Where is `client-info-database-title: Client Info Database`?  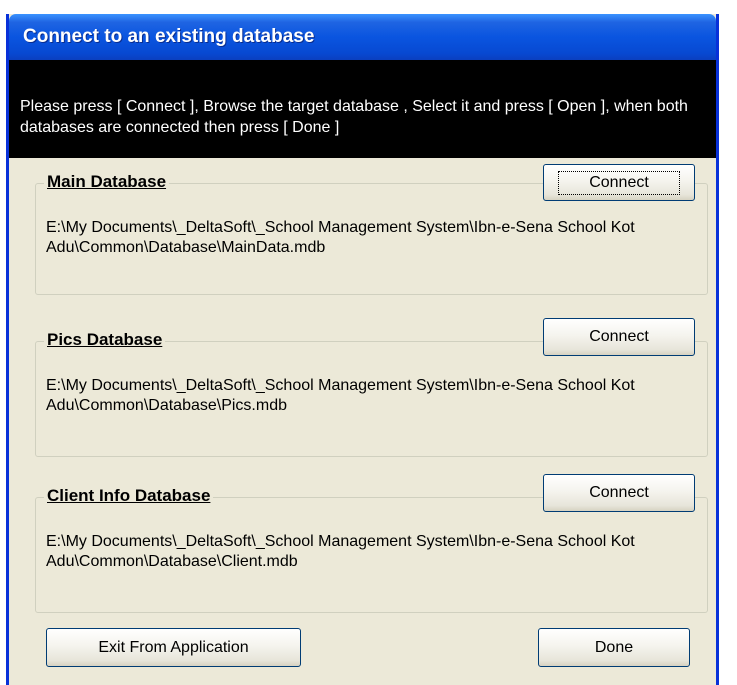 client-info-database-title: Client Info Database is located at coordinates (129, 496).